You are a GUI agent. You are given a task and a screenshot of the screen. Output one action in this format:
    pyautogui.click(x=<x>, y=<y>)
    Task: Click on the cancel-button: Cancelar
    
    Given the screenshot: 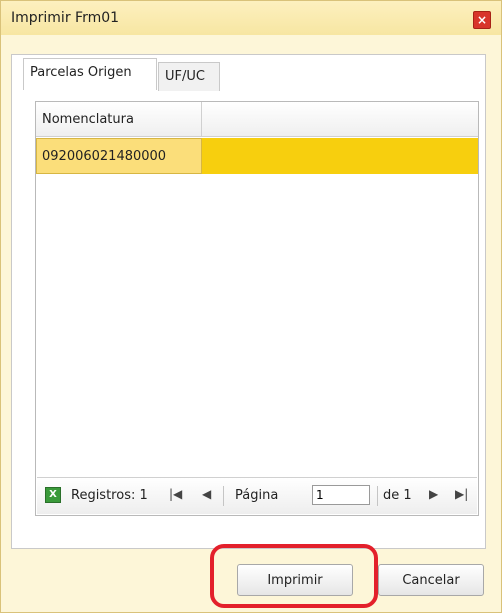 What is the action you would take?
    pyautogui.click(x=431, y=580)
    